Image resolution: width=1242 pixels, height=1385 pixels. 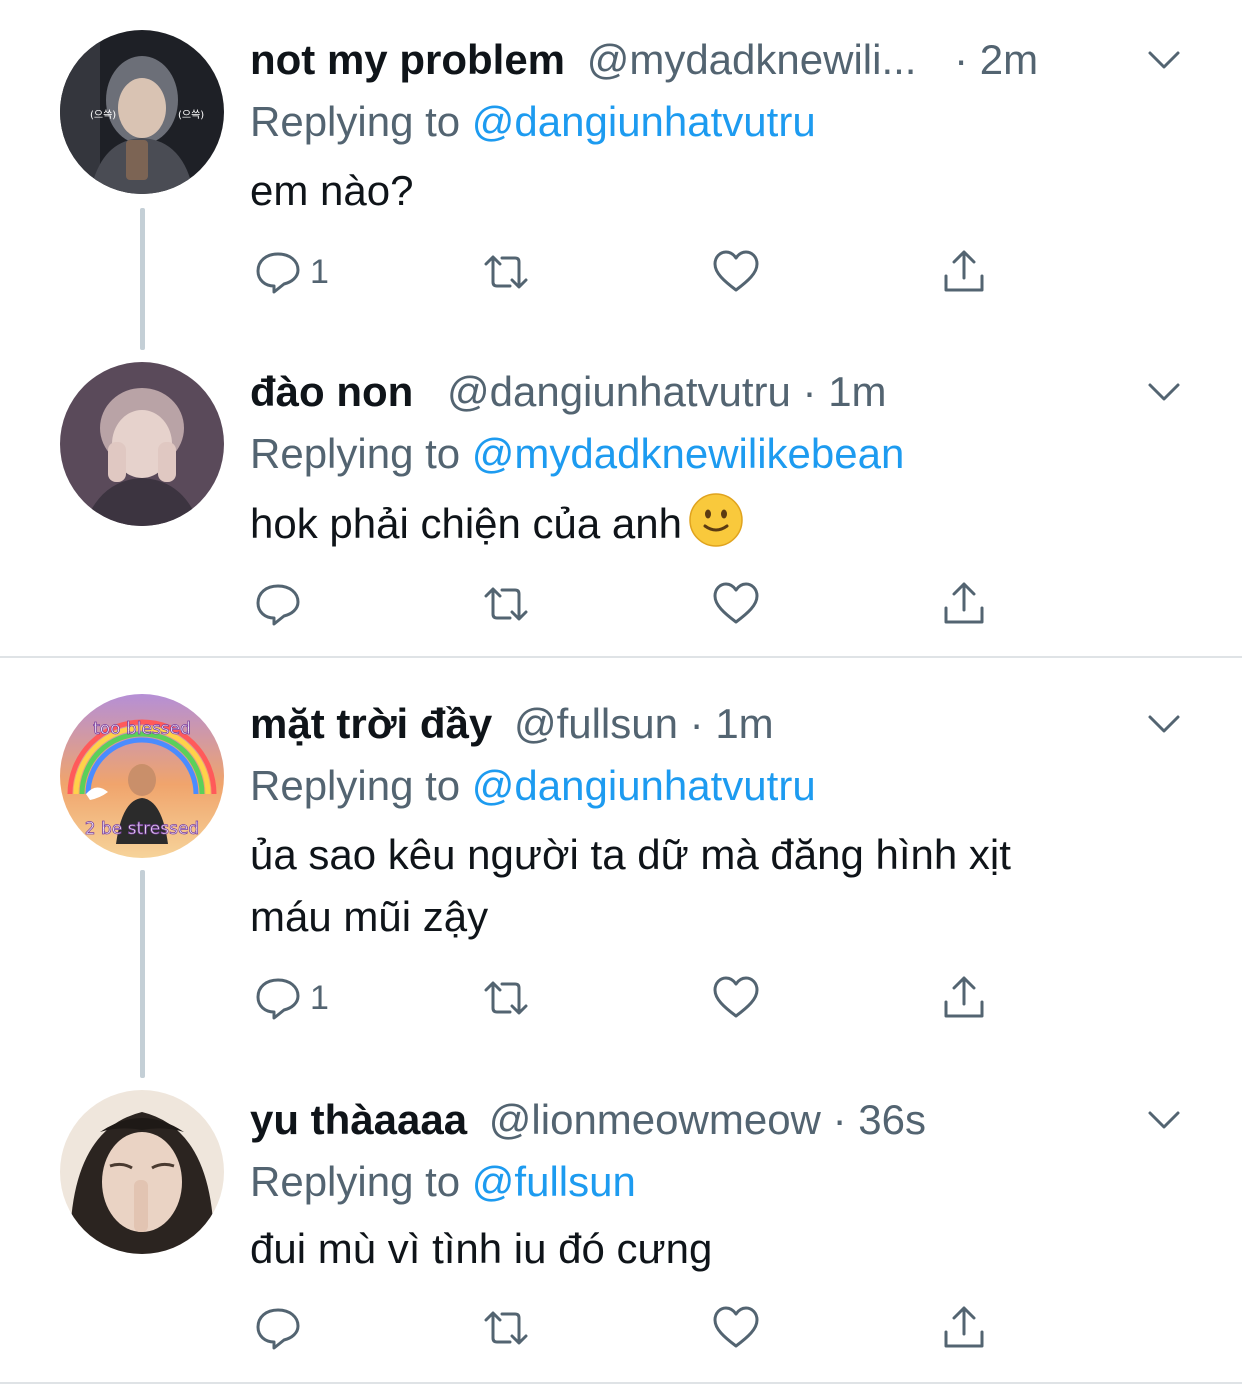 What do you see at coordinates (407, 59) in the screenshot?
I see `display-name: not my problem` at bounding box center [407, 59].